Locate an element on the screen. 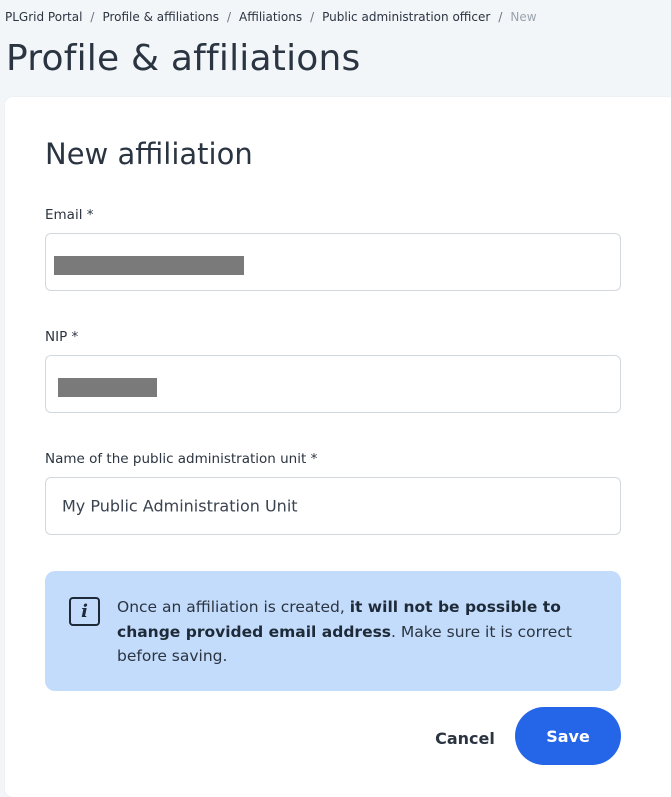 The width and height of the screenshot is (671, 797). breadcrumb-current: New is located at coordinates (523, 17).